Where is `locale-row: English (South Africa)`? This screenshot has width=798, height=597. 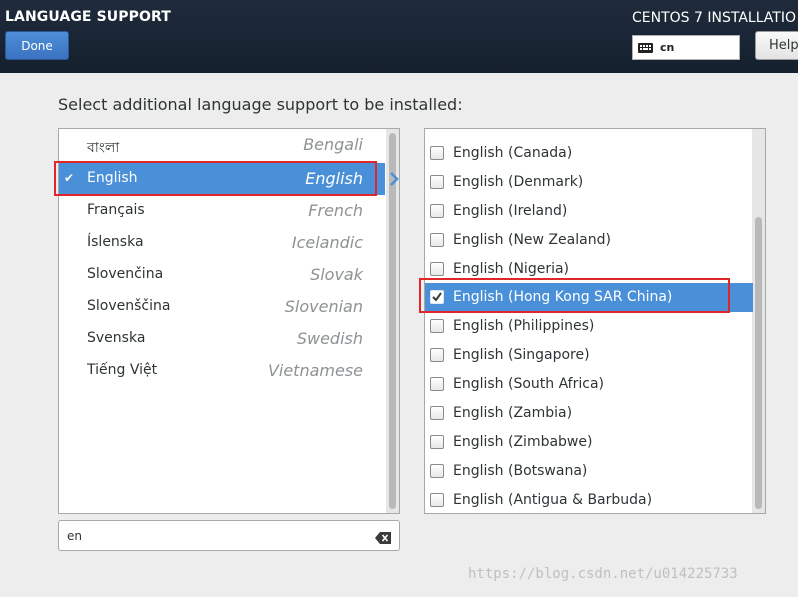 locale-row: English (South Africa) is located at coordinates (589, 384).